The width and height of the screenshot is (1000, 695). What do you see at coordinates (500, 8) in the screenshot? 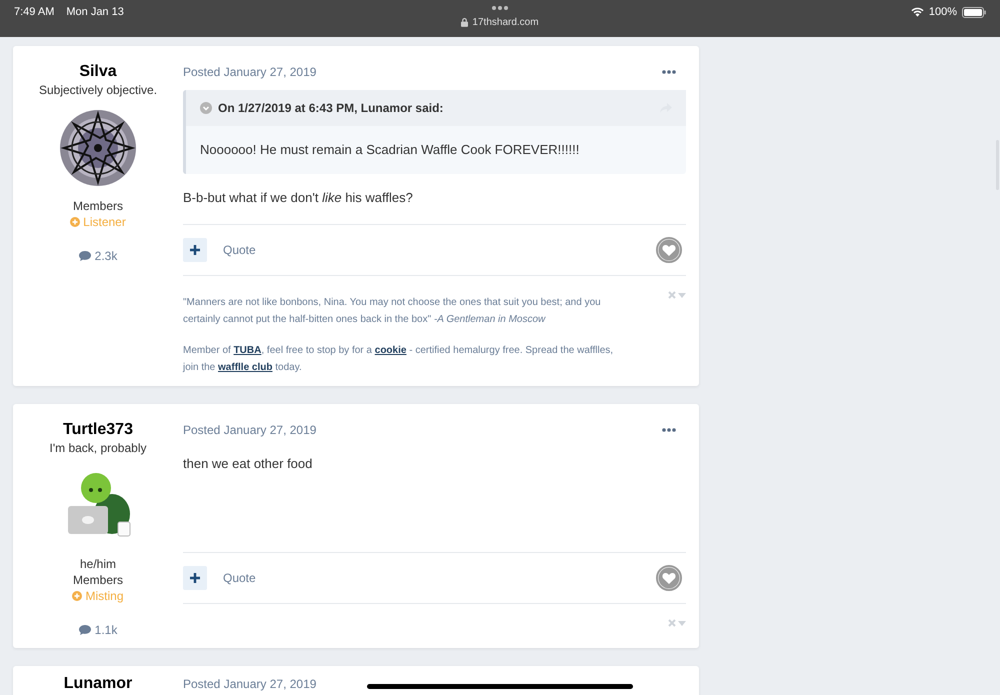
I see `more-icon` at bounding box center [500, 8].